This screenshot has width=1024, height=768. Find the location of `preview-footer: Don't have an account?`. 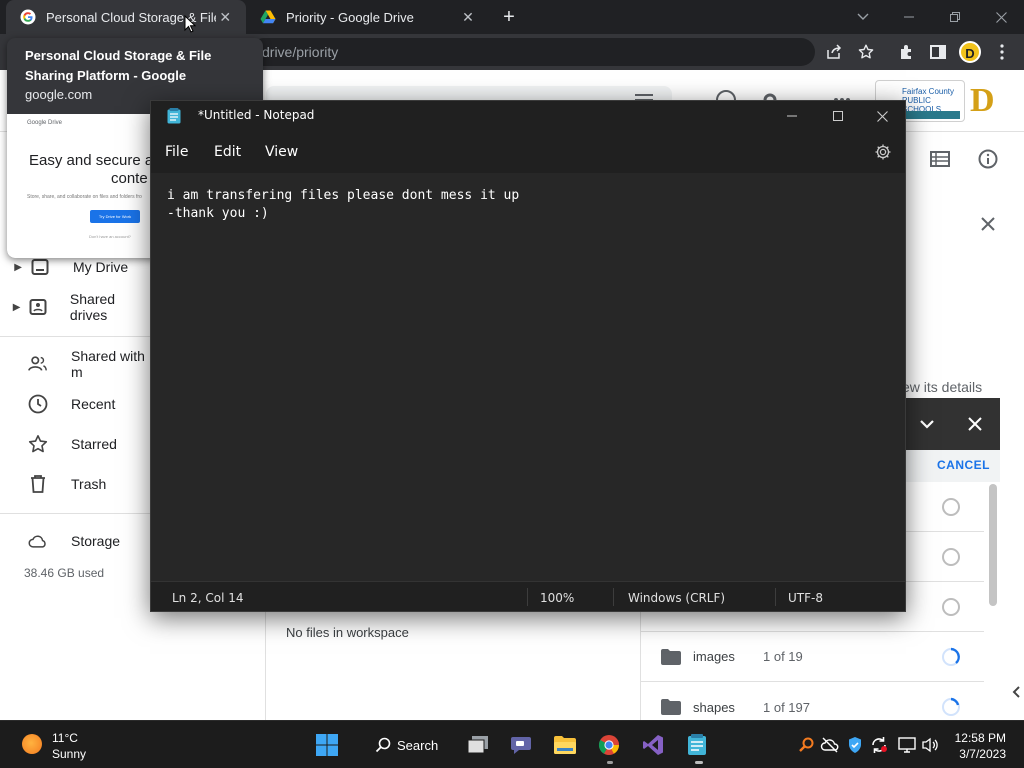

preview-footer: Don't have an account? is located at coordinates (110, 236).